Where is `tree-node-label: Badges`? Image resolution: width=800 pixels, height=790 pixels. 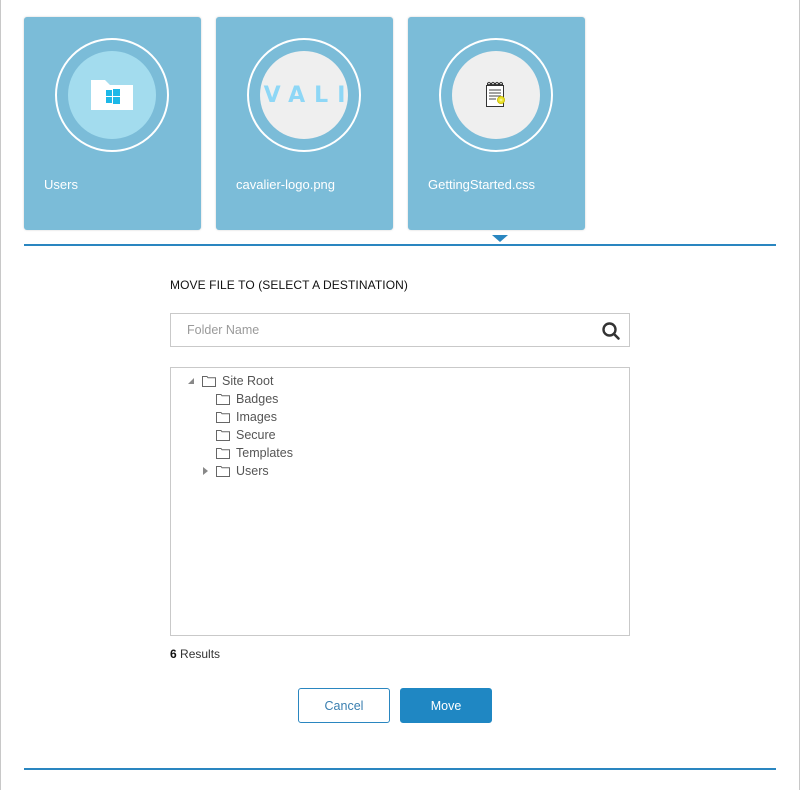
tree-node-label: Badges is located at coordinates (257, 399).